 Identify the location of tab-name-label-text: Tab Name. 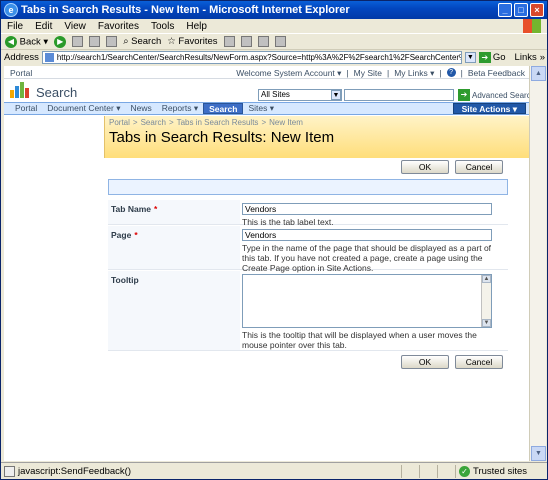
(131, 209).